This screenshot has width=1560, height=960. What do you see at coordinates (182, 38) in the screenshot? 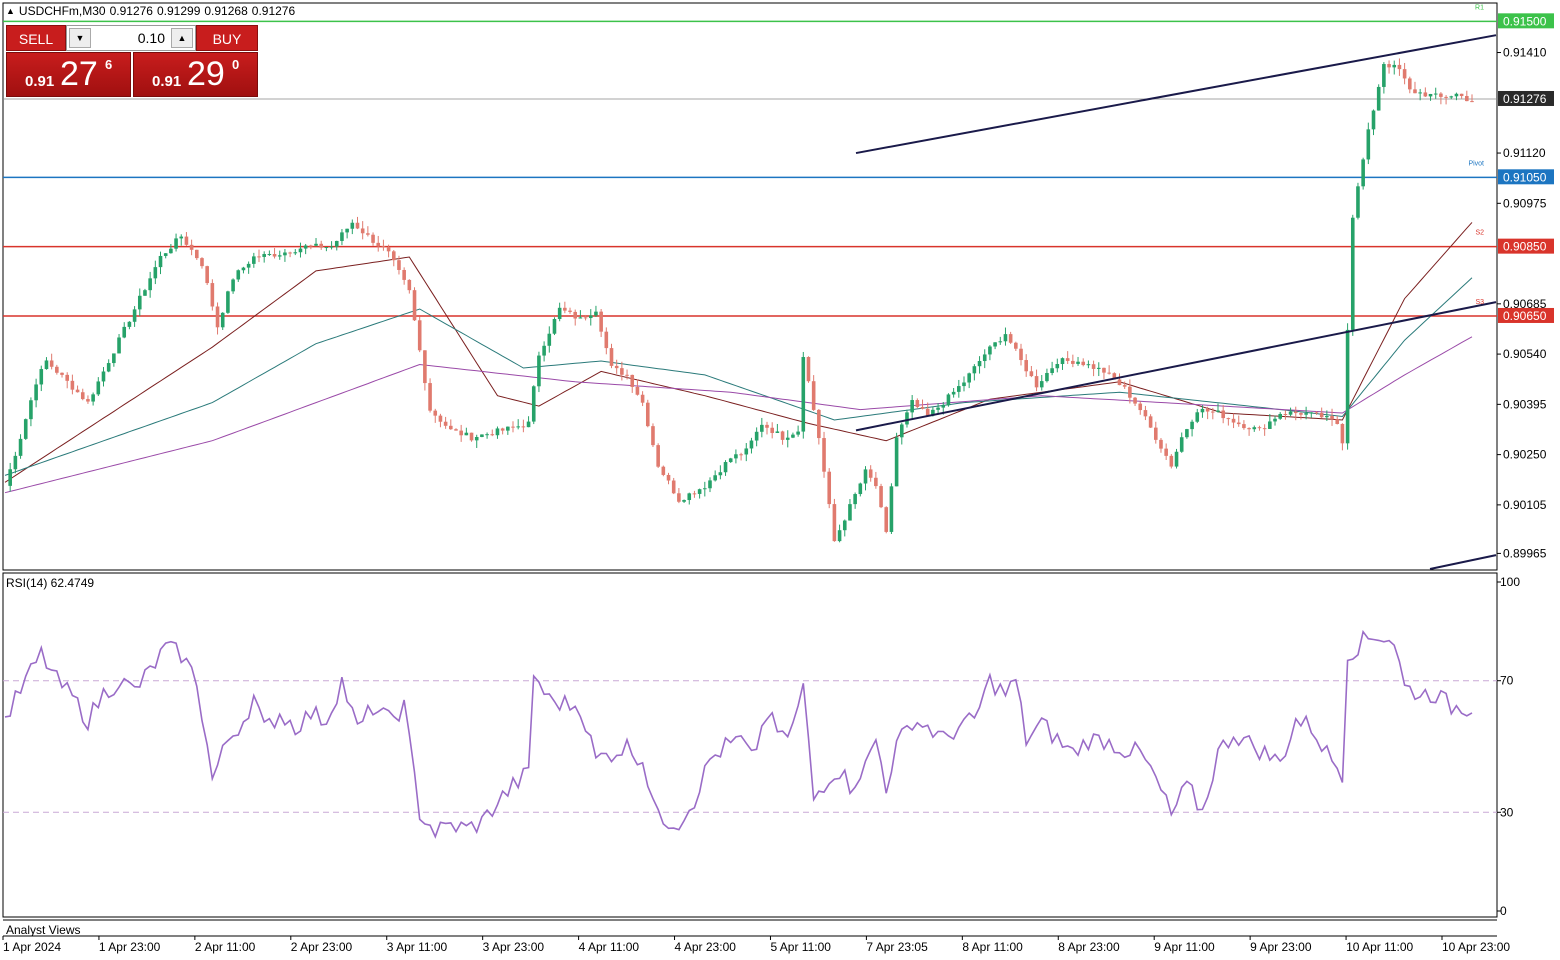
I see `lot-increase-icon: ▲` at bounding box center [182, 38].